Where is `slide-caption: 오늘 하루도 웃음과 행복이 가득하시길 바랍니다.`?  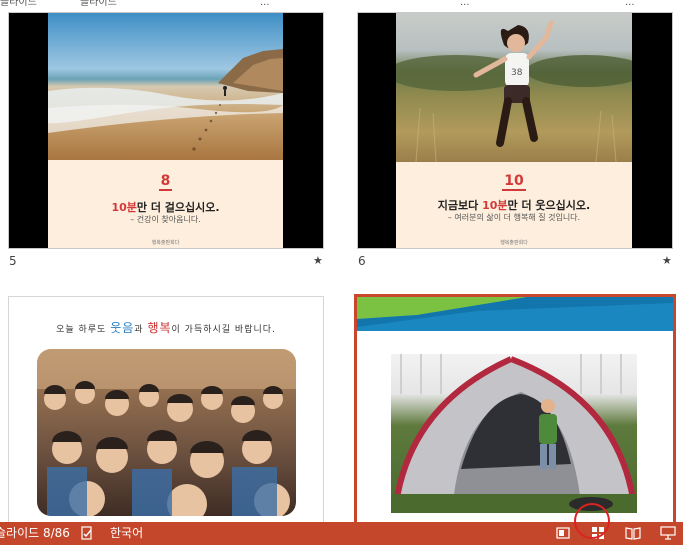
slide-caption: 오늘 하루도 웃음과 행복이 가득하시길 바랍니다. is located at coordinates (166, 328).